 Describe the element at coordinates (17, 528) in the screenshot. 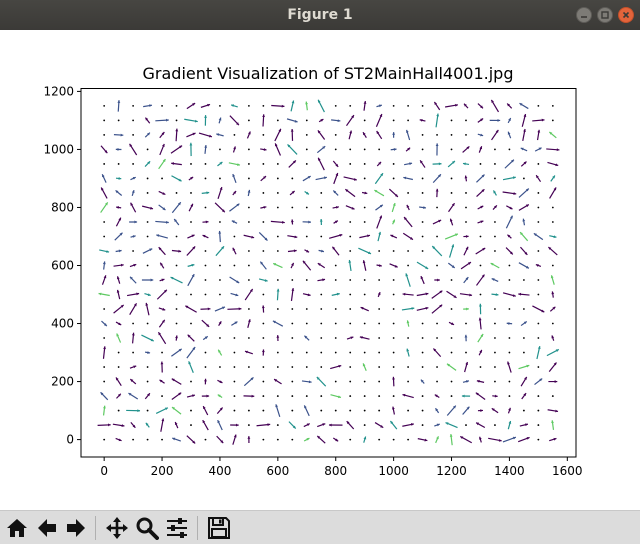

I see `home-button` at that location.